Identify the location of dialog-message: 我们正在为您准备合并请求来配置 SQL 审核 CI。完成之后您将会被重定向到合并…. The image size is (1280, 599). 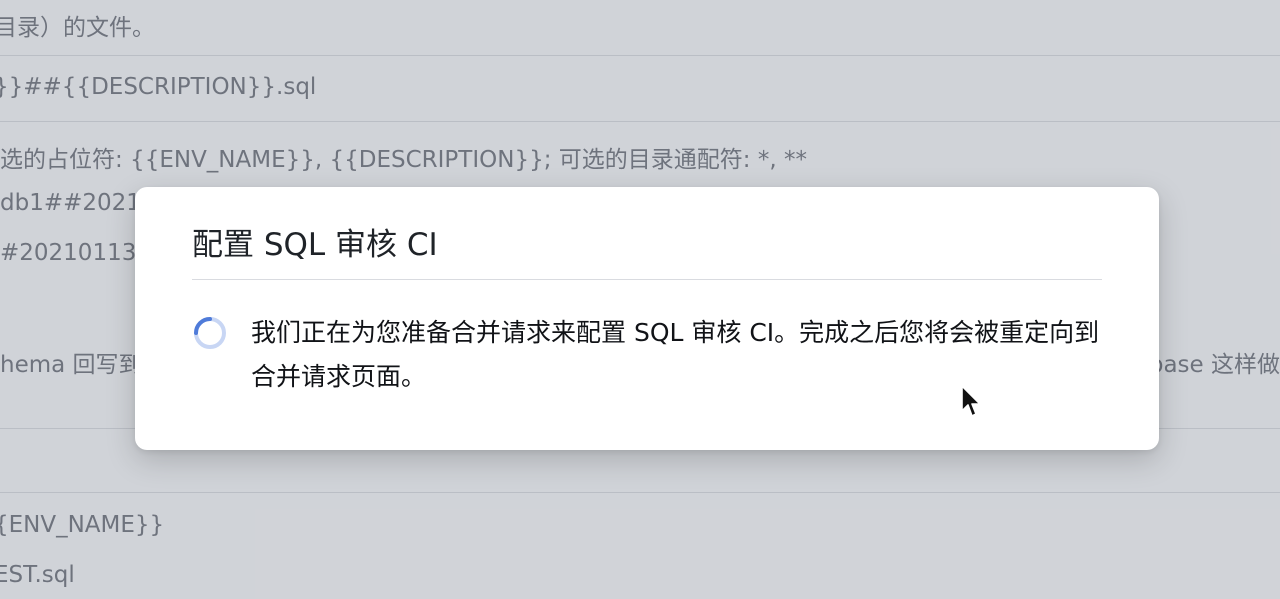
(675, 354).